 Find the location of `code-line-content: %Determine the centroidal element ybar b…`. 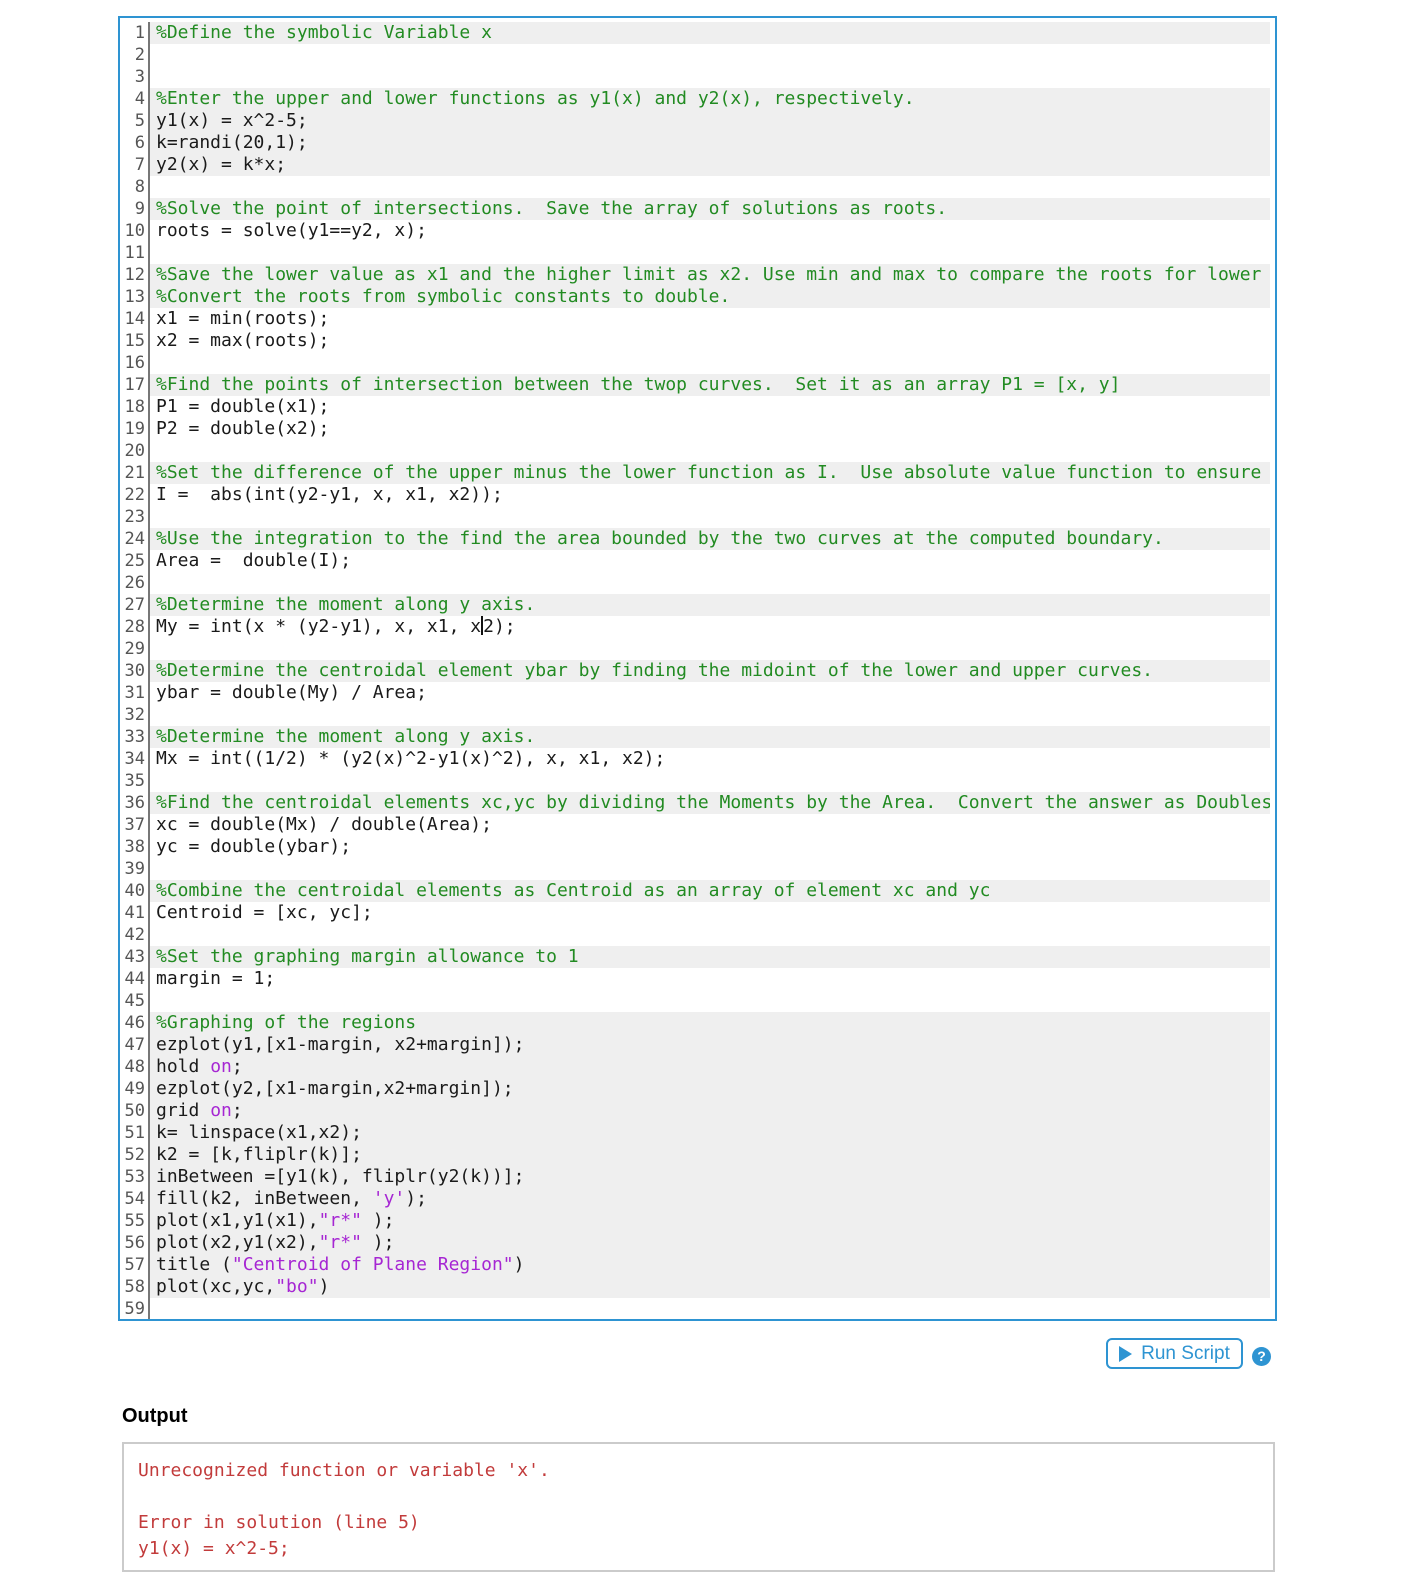

code-line-content: %Determine the centroidal element ybar b… is located at coordinates (710, 671).